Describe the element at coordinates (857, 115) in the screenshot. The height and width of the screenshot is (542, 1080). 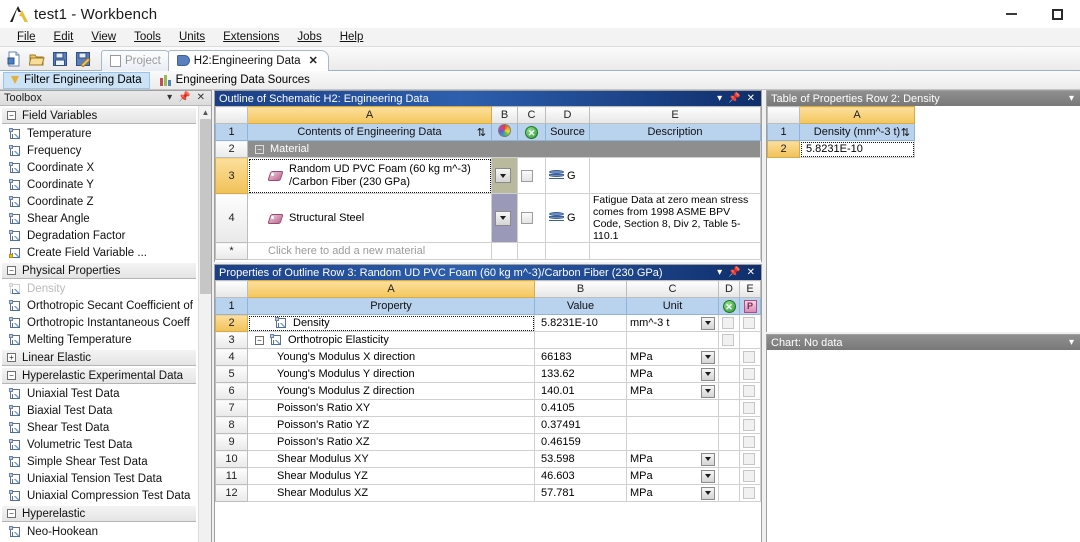
I see `tprops-col-a: A` at that location.